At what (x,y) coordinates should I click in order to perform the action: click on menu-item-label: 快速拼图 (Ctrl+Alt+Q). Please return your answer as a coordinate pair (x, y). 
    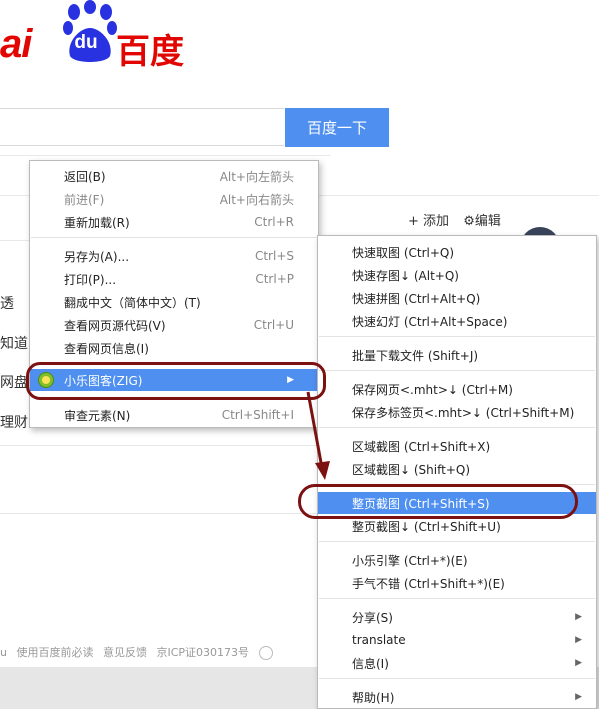
    Looking at the image, I should click on (416, 298).